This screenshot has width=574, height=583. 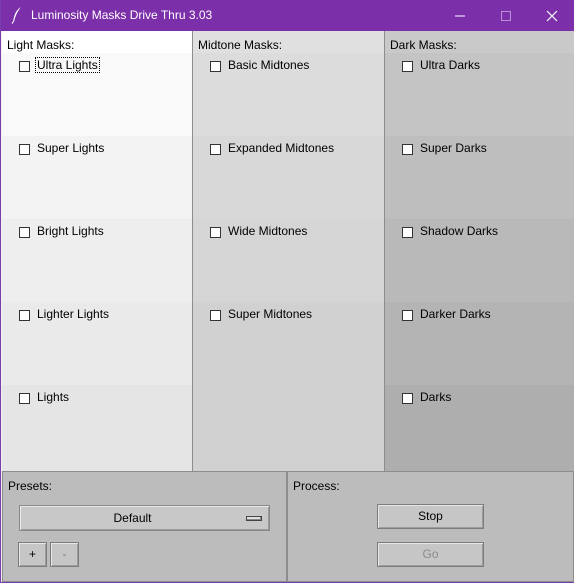 What do you see at coordinates (97, 94) in the screenshot?
I see `light-mask-row: Ultra Lights` at bounding box center [97, 94].